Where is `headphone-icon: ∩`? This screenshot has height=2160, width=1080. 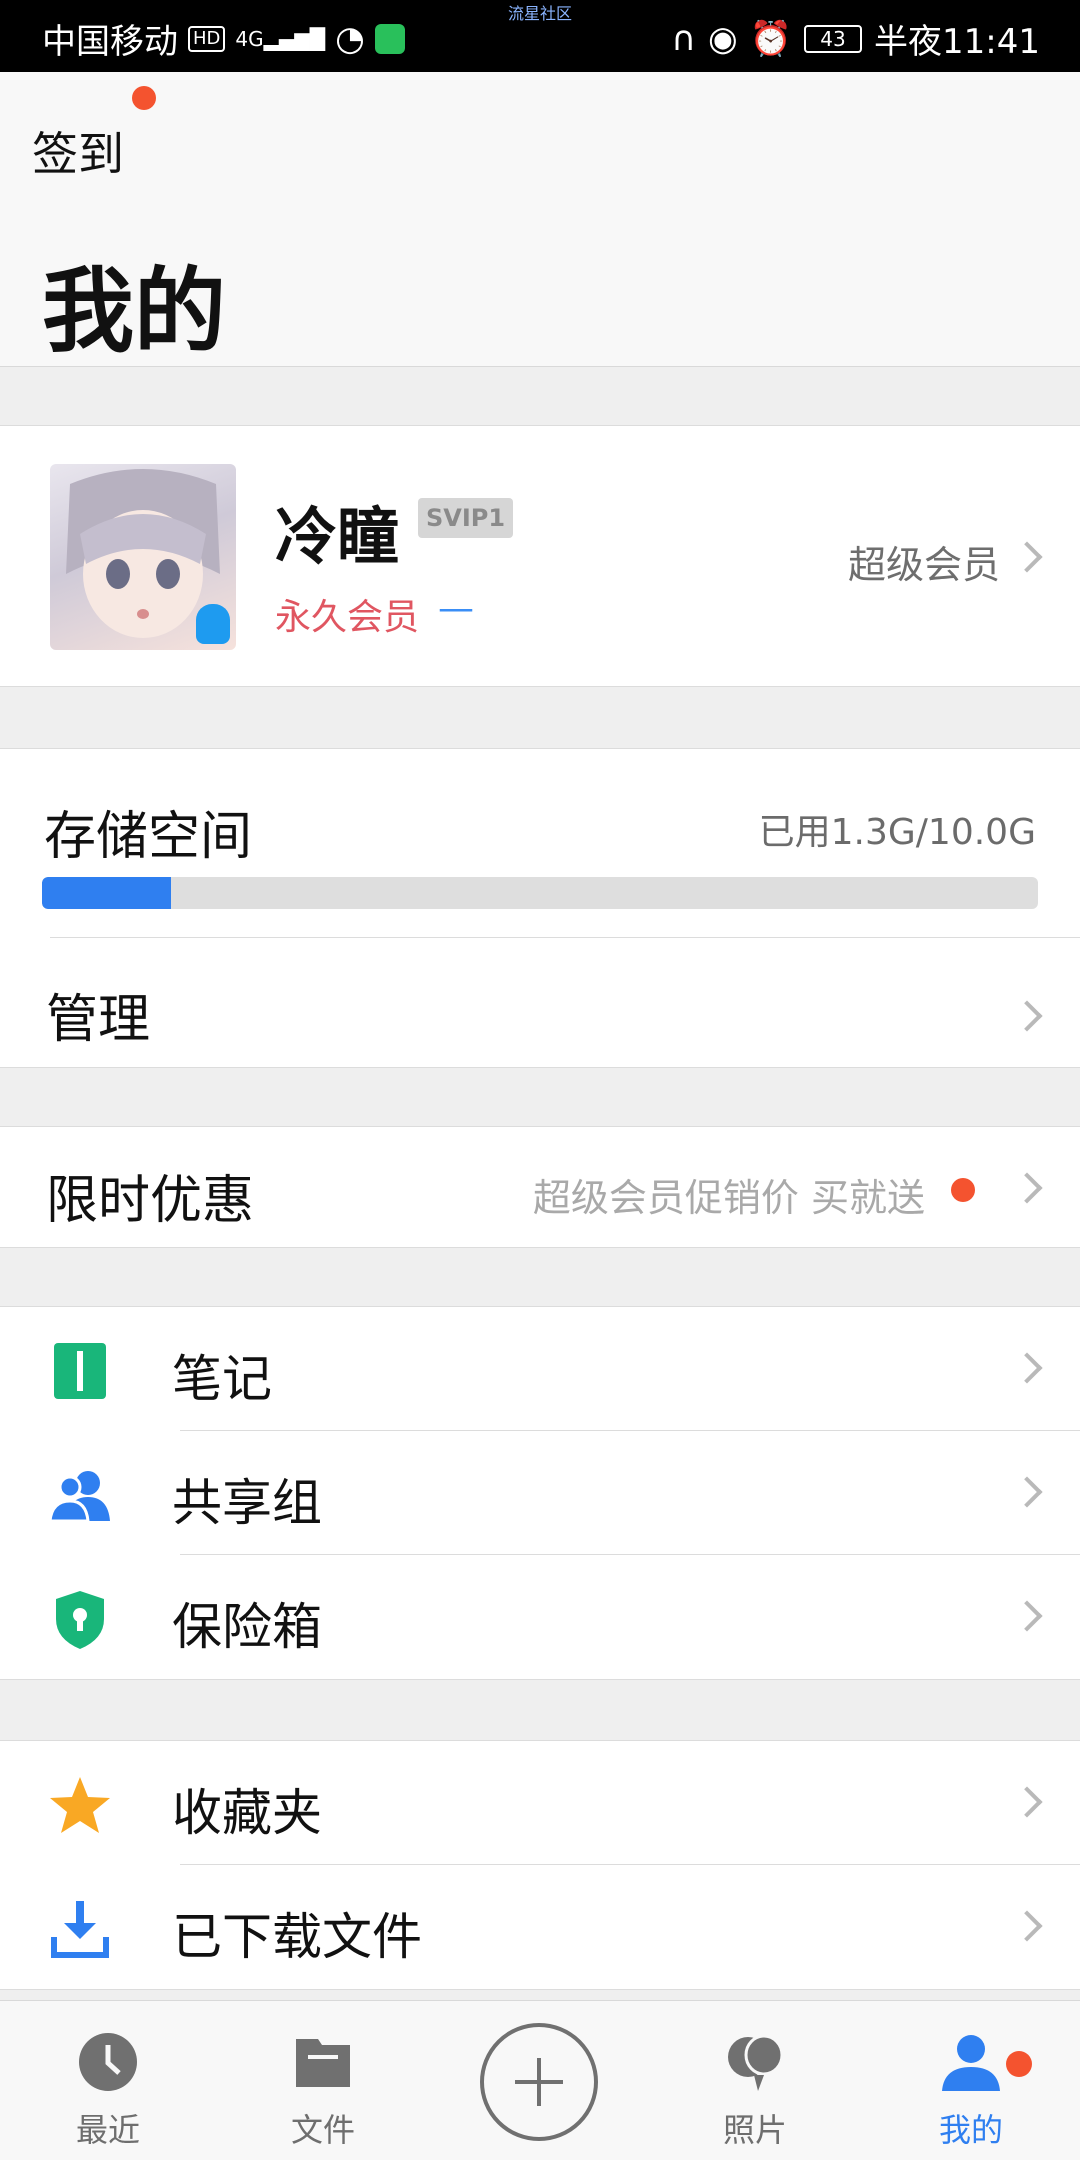 headphone-icon: ∩ is located at coordinates (683, 38).